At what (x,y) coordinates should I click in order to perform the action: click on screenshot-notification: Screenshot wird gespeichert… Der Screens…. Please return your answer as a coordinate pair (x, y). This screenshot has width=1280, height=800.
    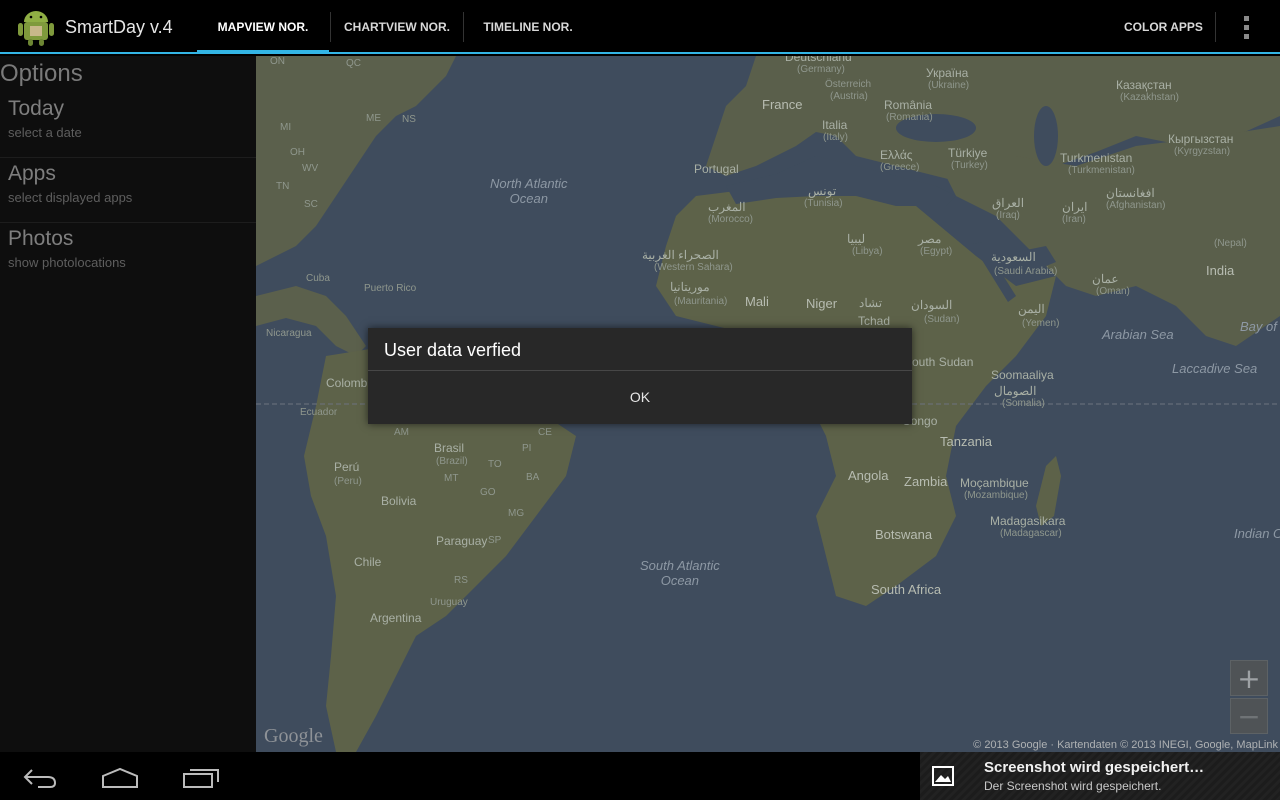
    Looking at the image, I should click on (1100, 776).